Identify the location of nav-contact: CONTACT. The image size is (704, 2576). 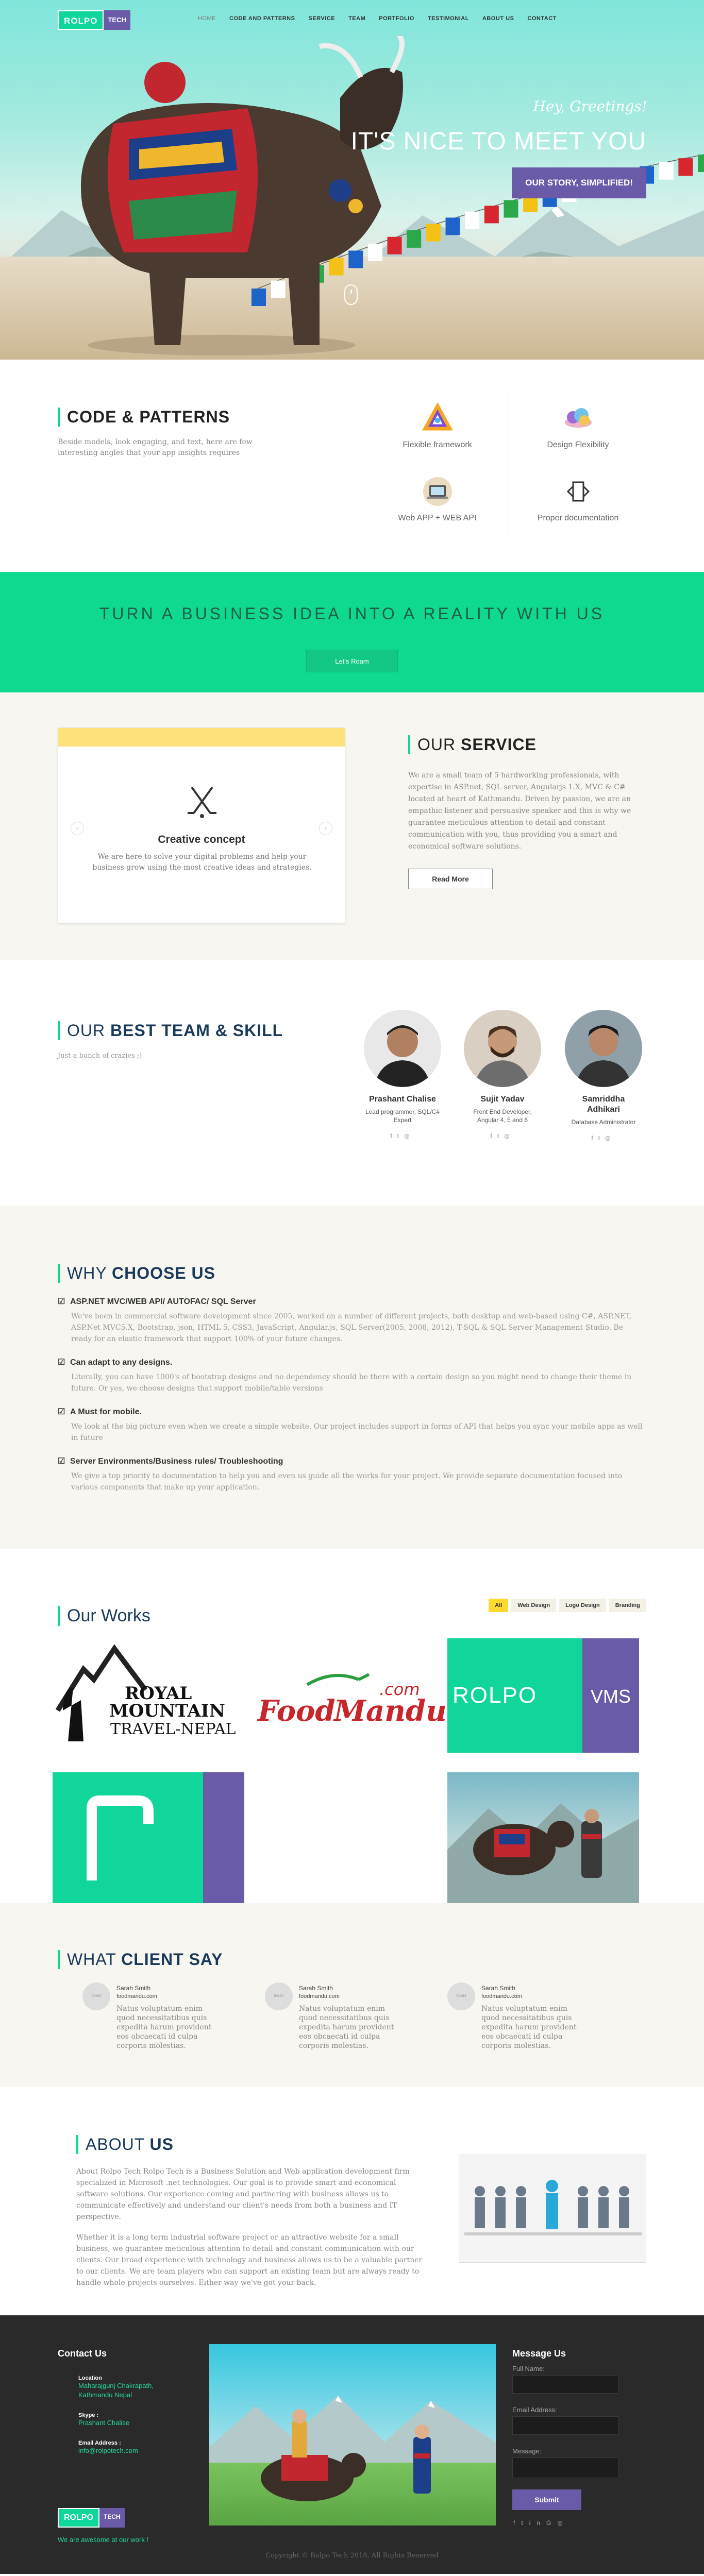
(541, 18).